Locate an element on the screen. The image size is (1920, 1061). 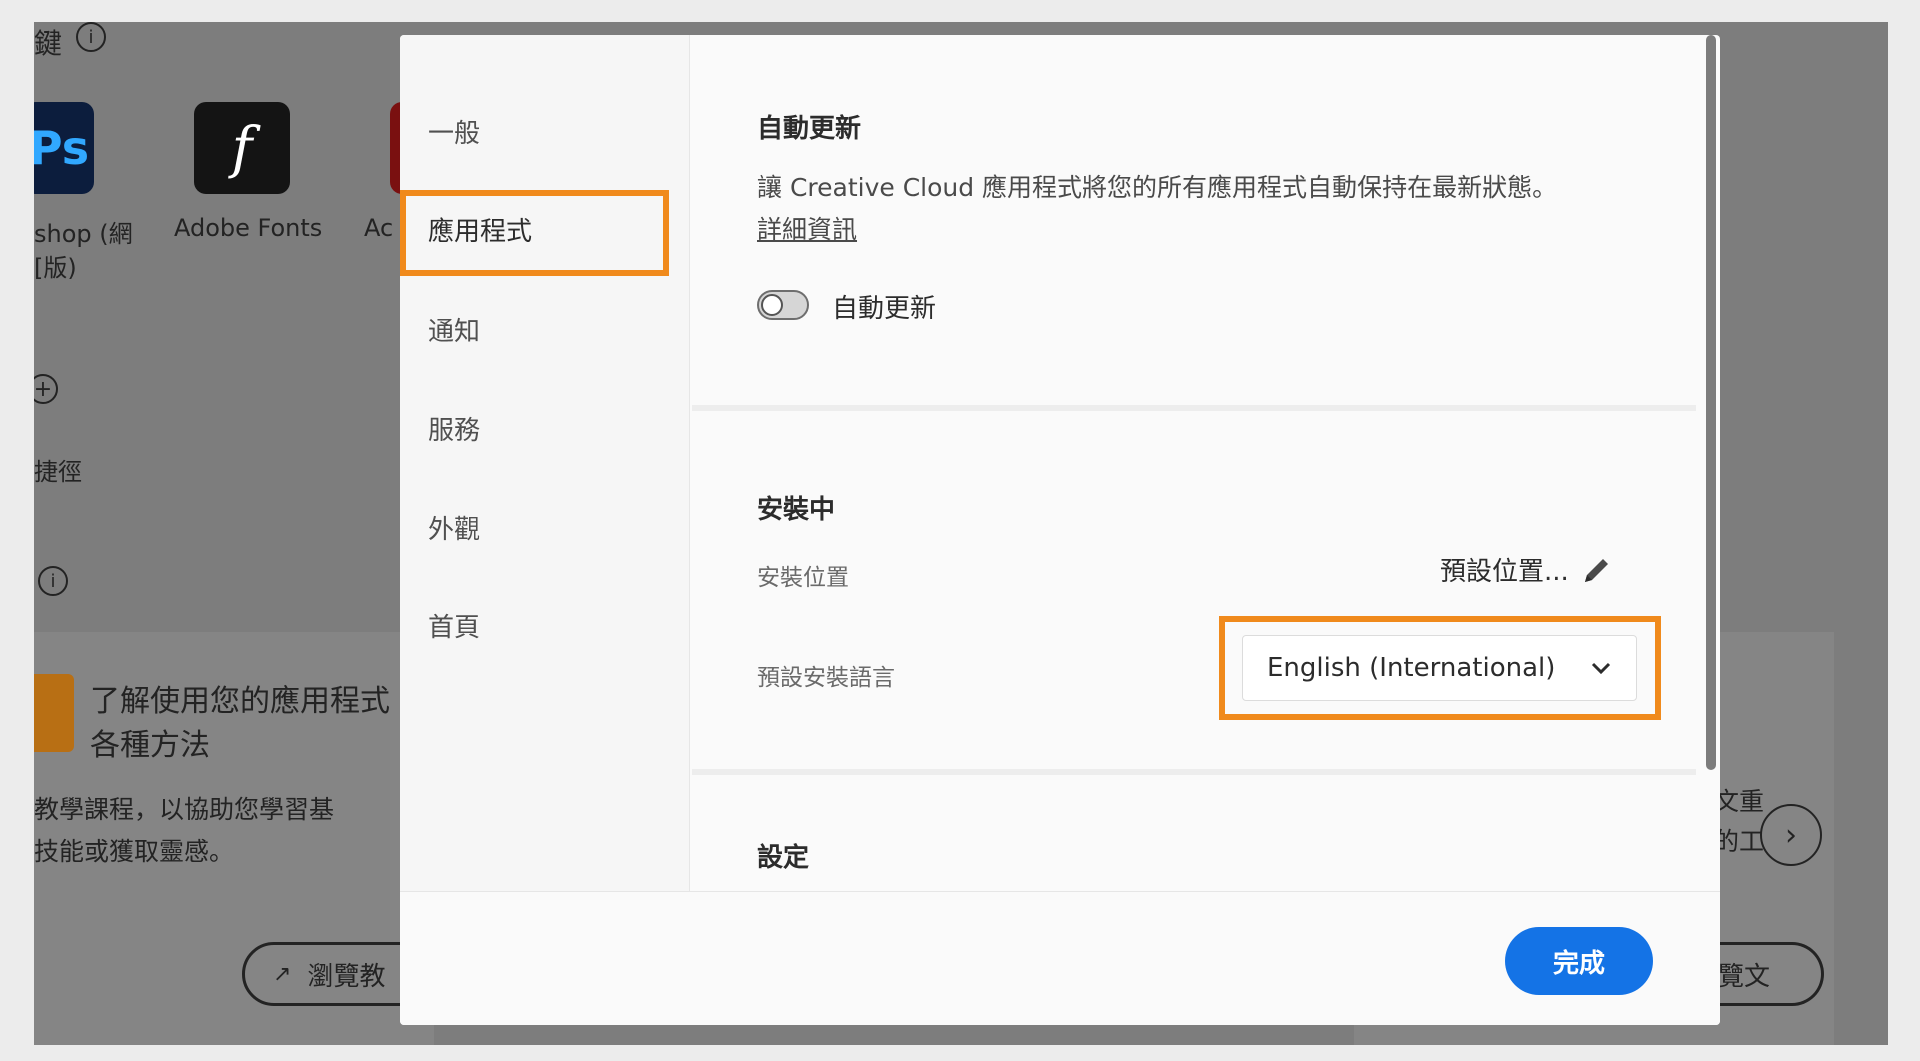
bg-app-label: Ac is located at coordinates (379, 228).